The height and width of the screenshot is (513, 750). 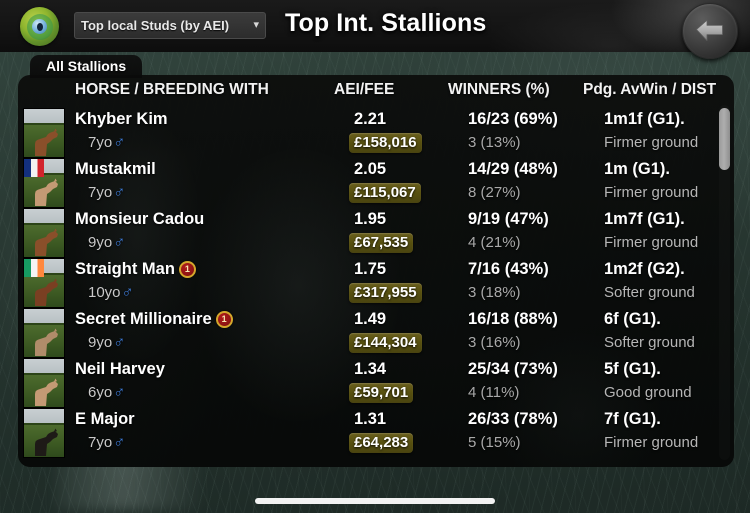 I want to click on winners-sub-value: 3 (16%), so click(x=494, y=342).